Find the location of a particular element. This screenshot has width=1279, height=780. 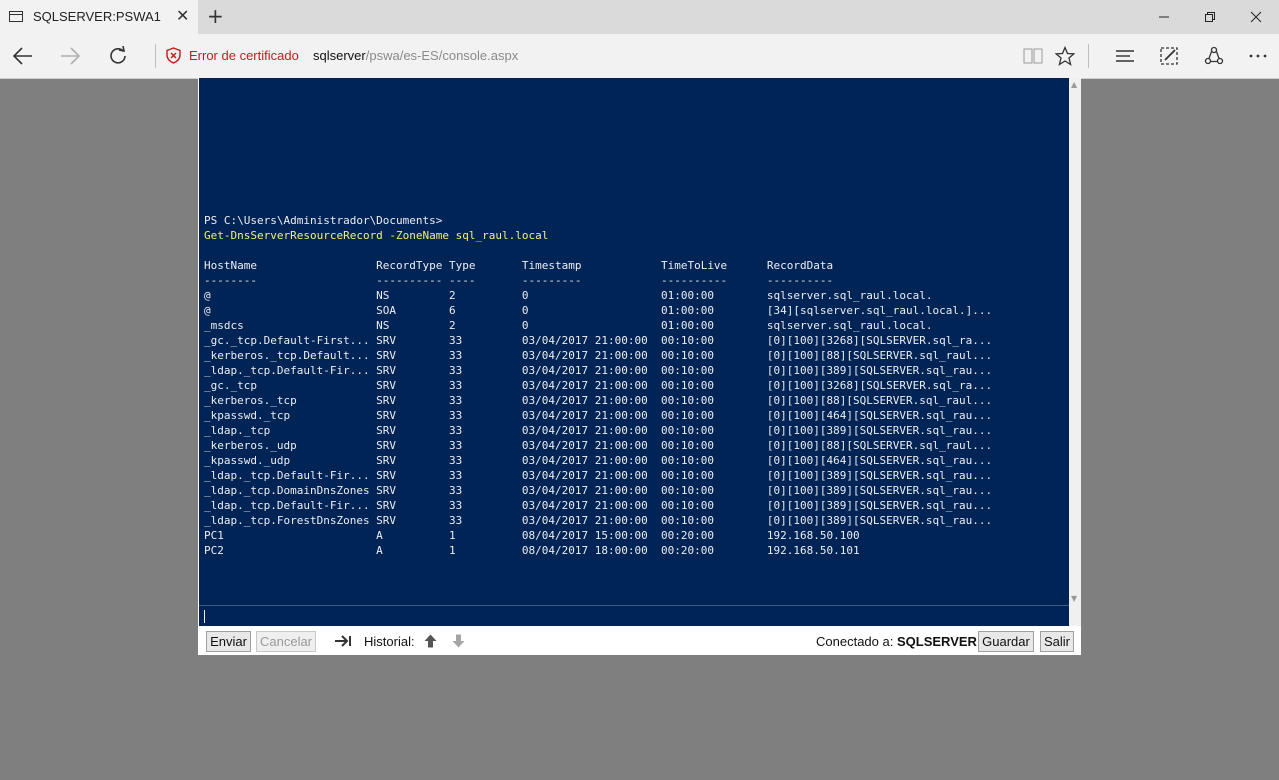

history-up-icon is located at coordinates (430, 642).